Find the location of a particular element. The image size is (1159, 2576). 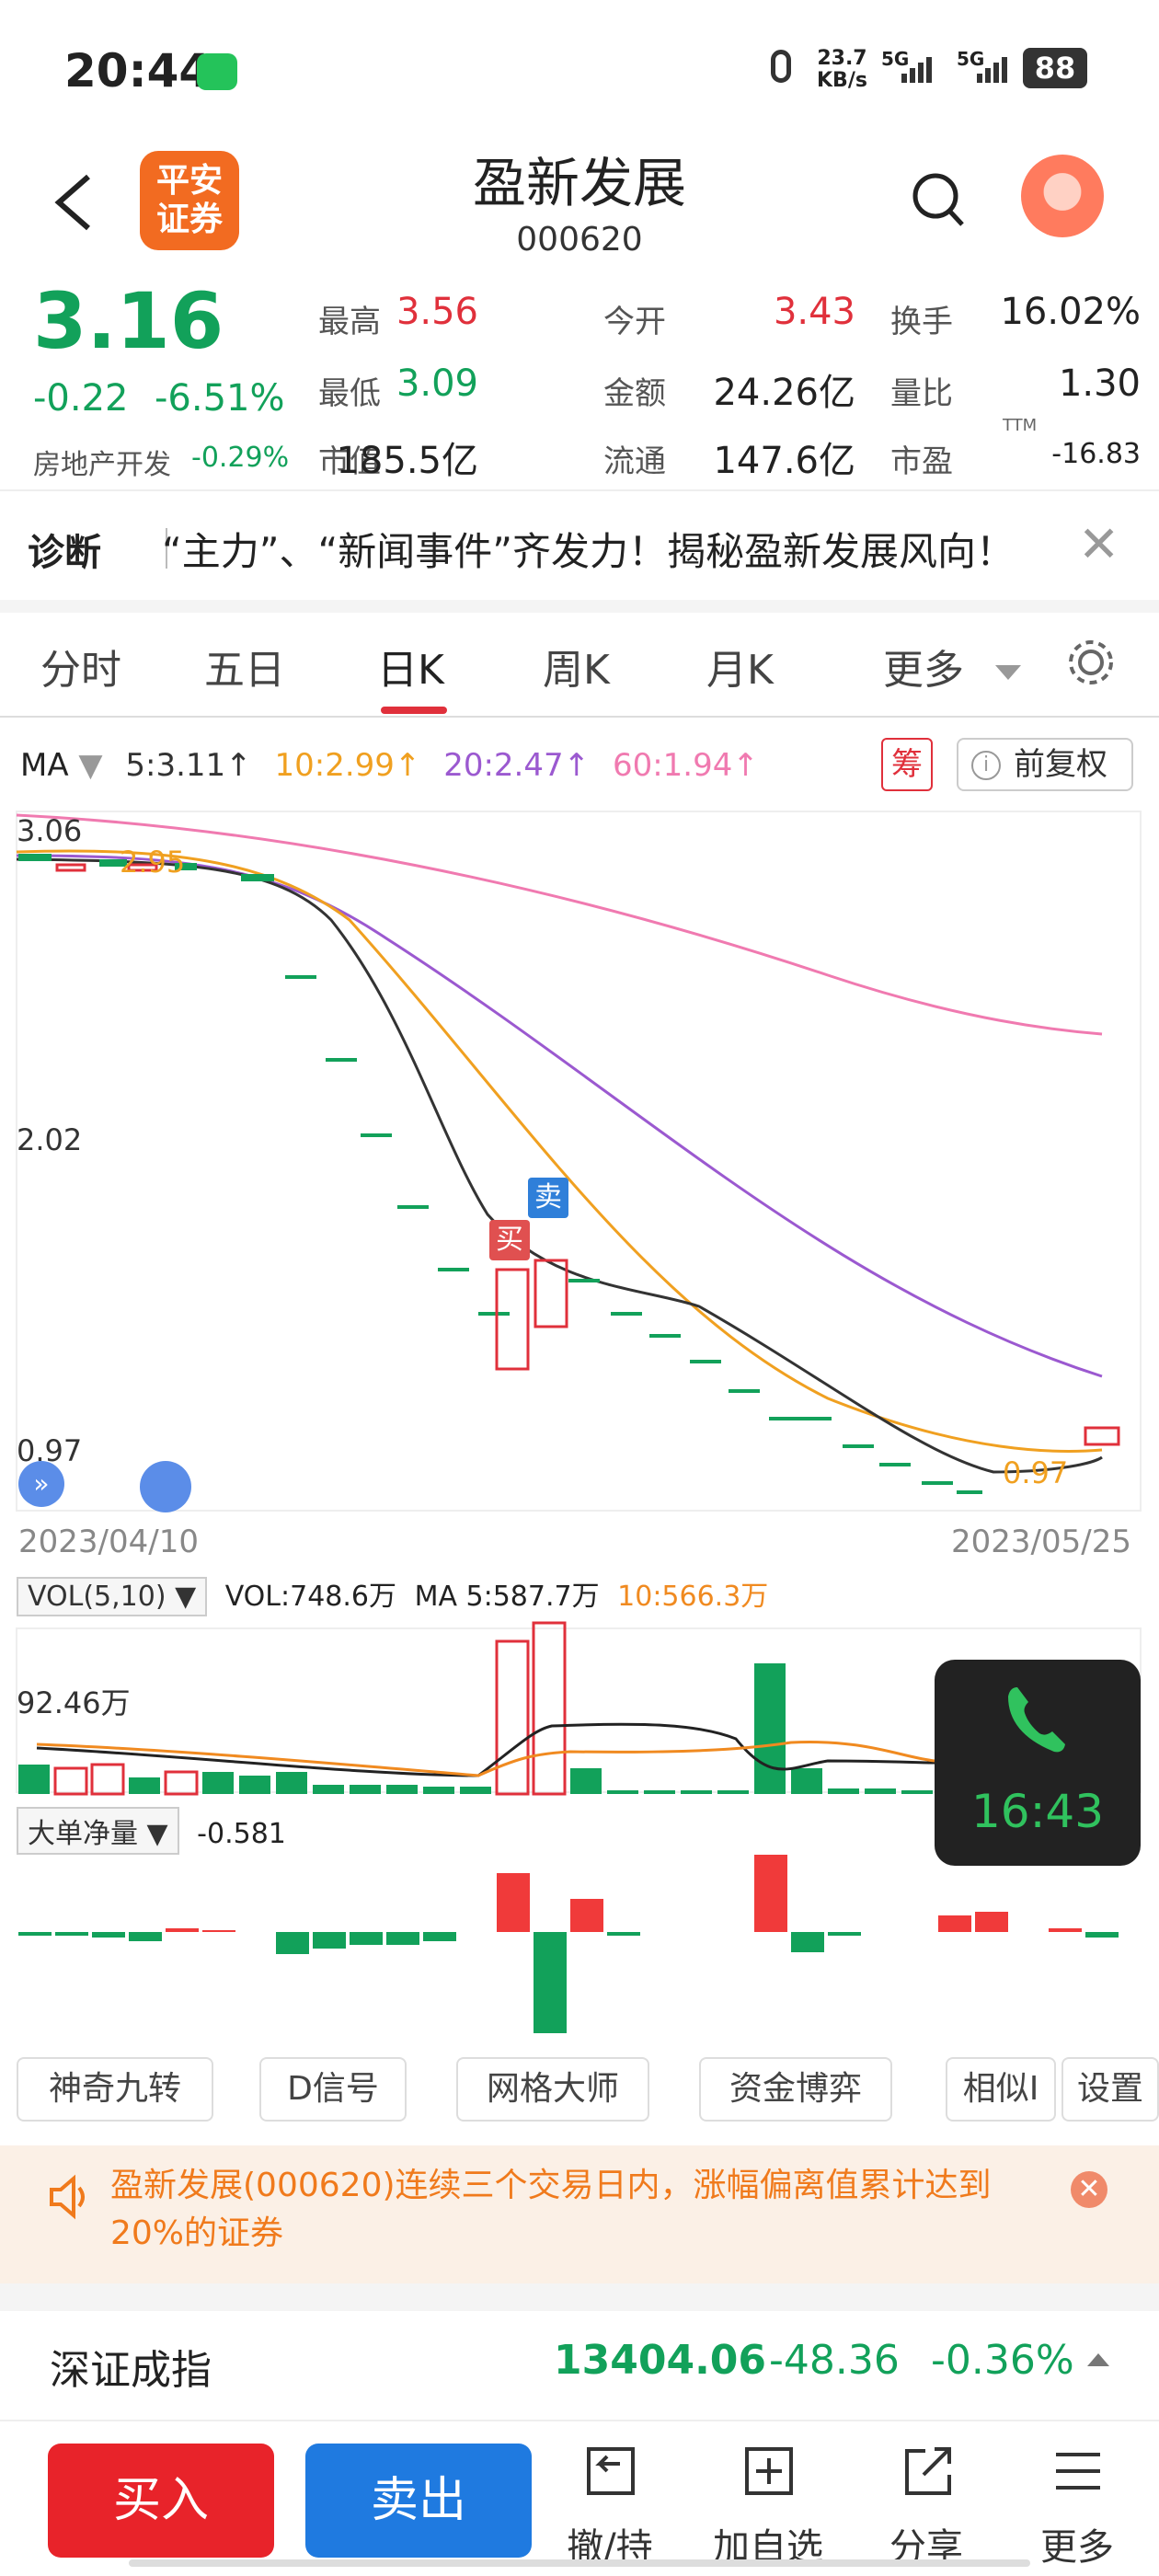

gear-icon is located at coordinates (1091, 662).